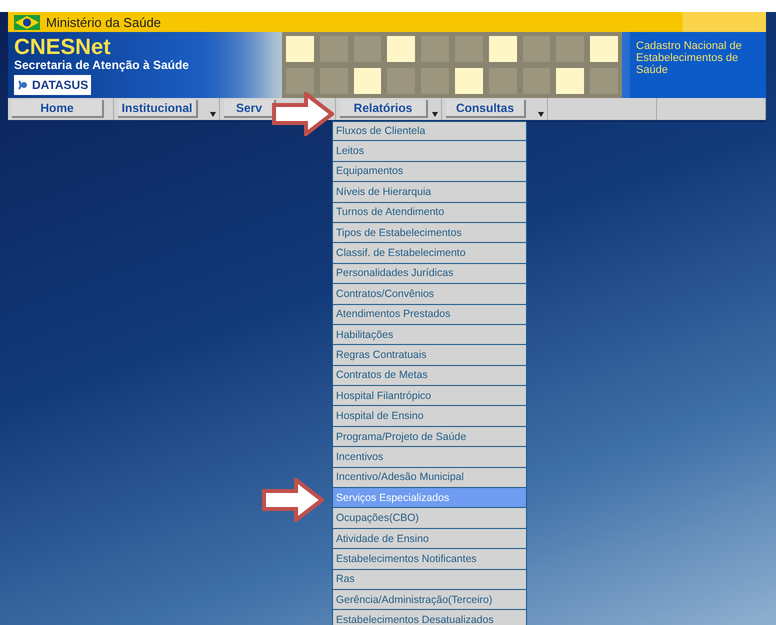 Image resolution: width=776 pixels, height=625 pixels. Describe the element at coordinates (429, 498) in the screenshot. I see `menu-item: Serviços Especializados` at that location.